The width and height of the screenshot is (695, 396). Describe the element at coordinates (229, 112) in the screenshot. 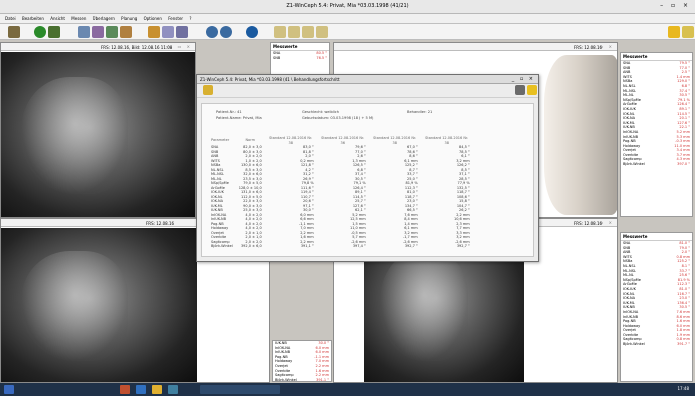

I see `patient-nr: Patient-Nr.: 41` at that location.